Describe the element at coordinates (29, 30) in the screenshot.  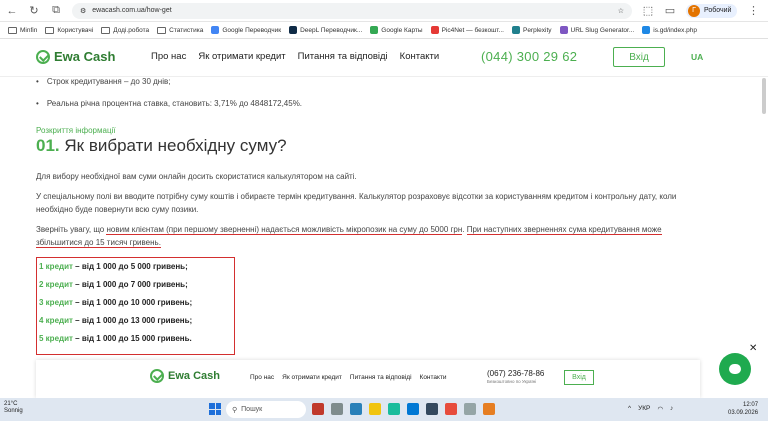
I see `bookmark-label: Minfin` at that location.